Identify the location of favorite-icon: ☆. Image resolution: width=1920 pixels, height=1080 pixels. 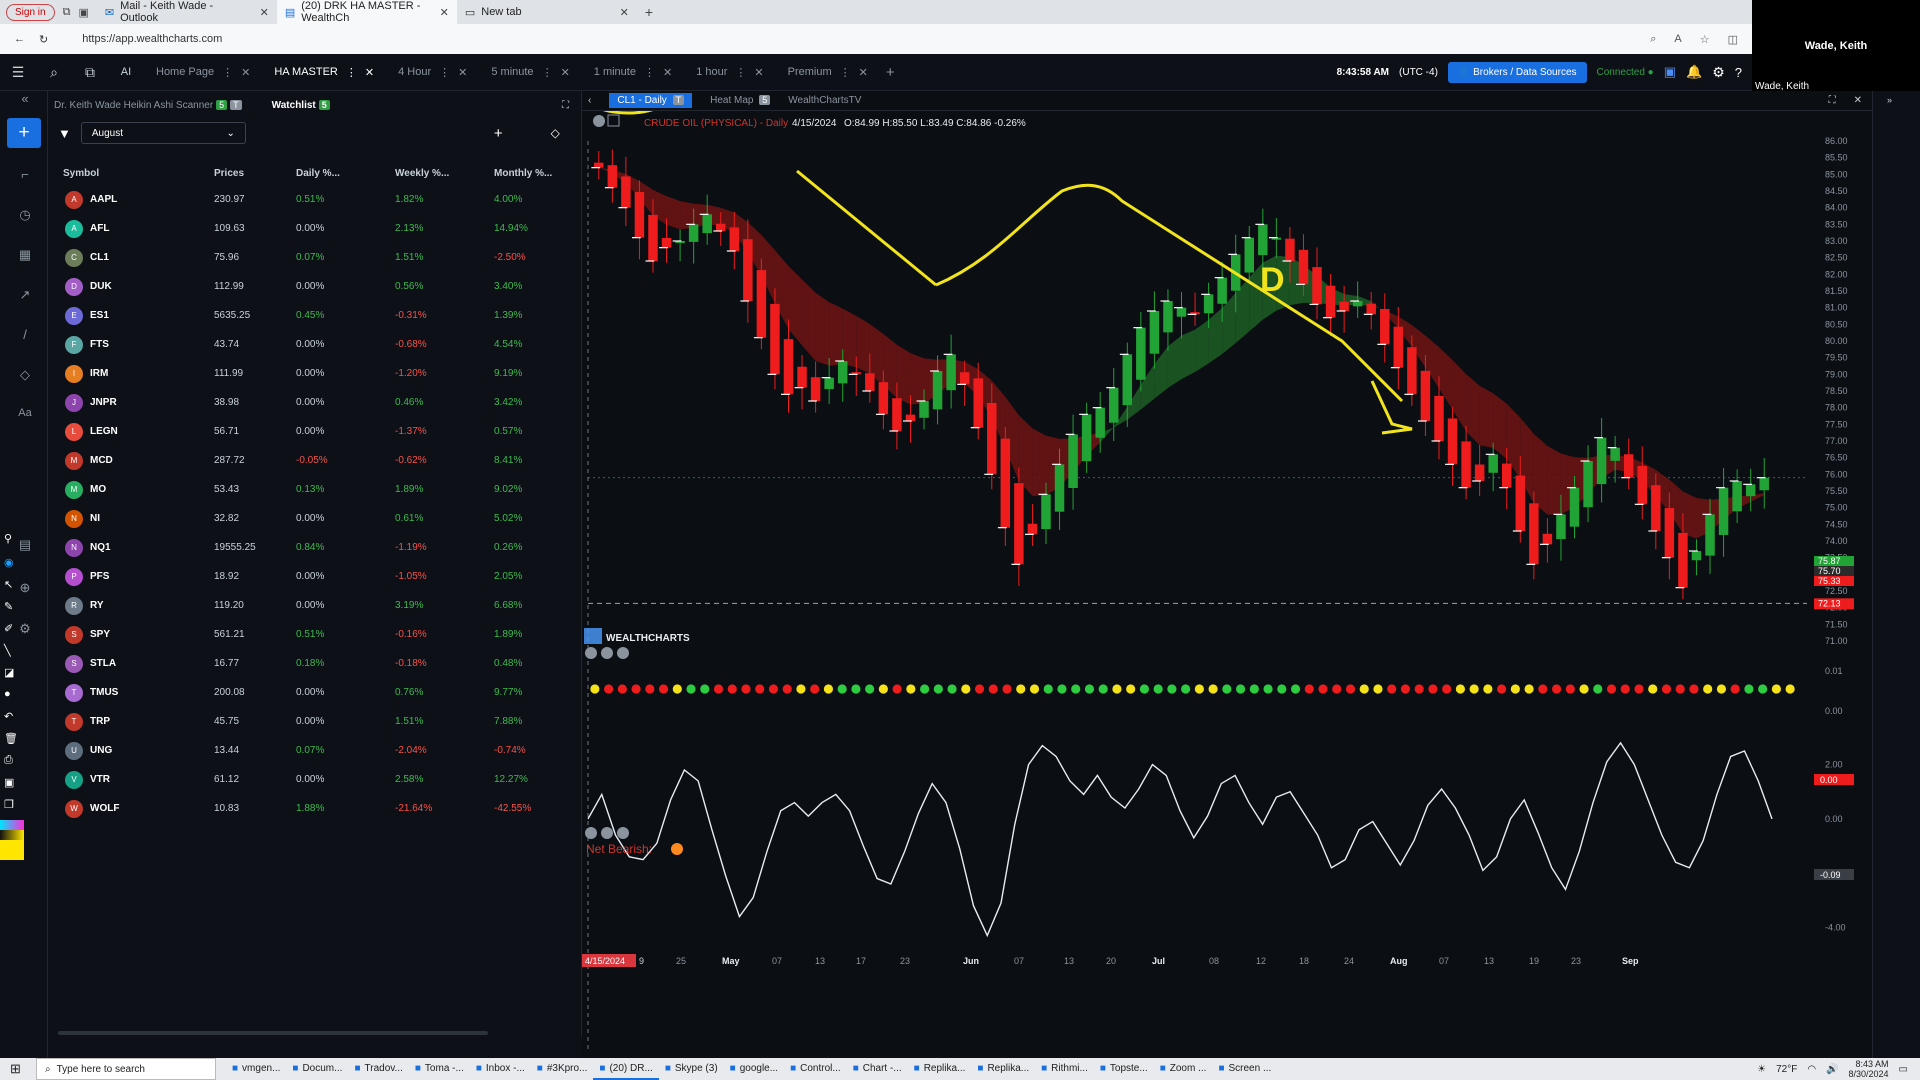
(1705, 39).